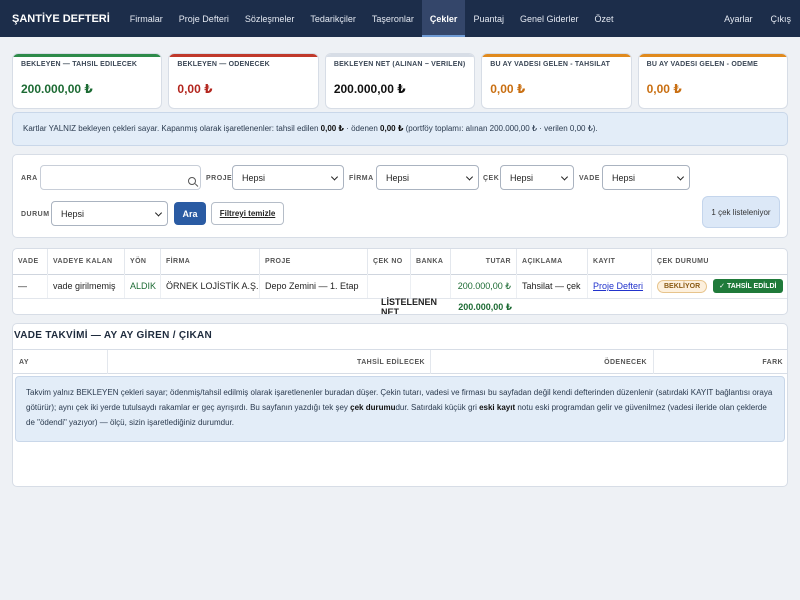  What do you see at coordinates (443, 18) in the screenshot?
I see `nav-cekler: Çekler` at bounding box center [443, 18].